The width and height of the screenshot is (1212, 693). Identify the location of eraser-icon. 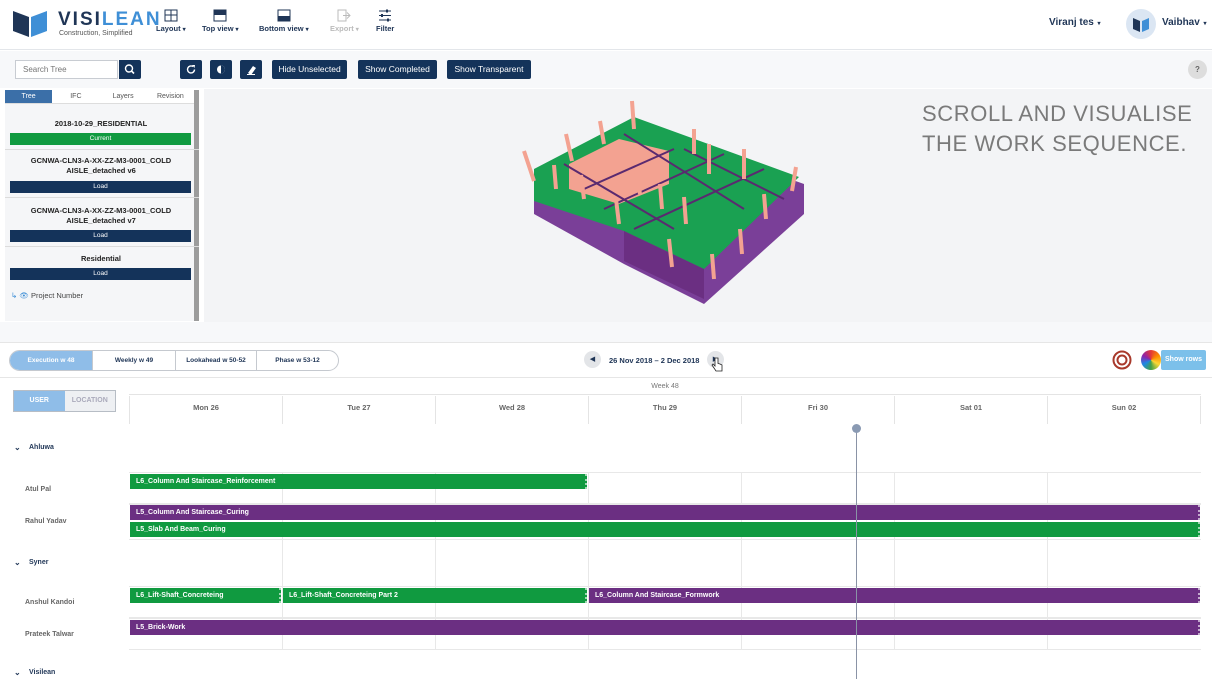
(251, 70).